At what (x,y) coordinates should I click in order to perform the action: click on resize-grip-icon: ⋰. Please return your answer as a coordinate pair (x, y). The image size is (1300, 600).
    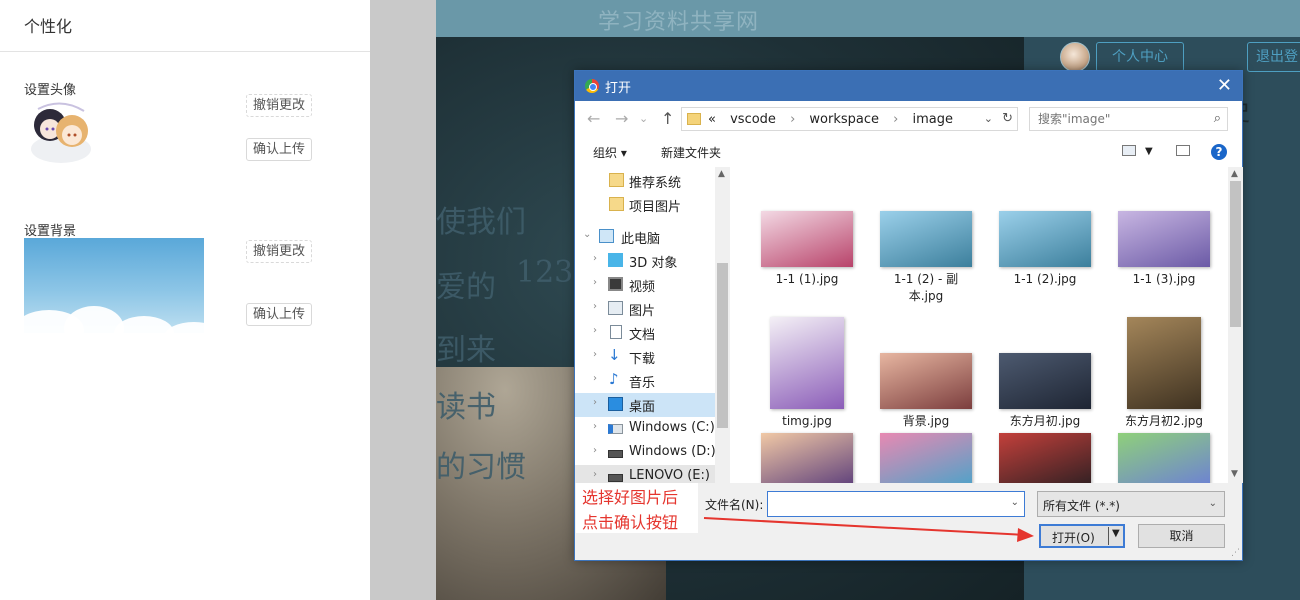
    Looking at the image, I should click on (1235, 553).